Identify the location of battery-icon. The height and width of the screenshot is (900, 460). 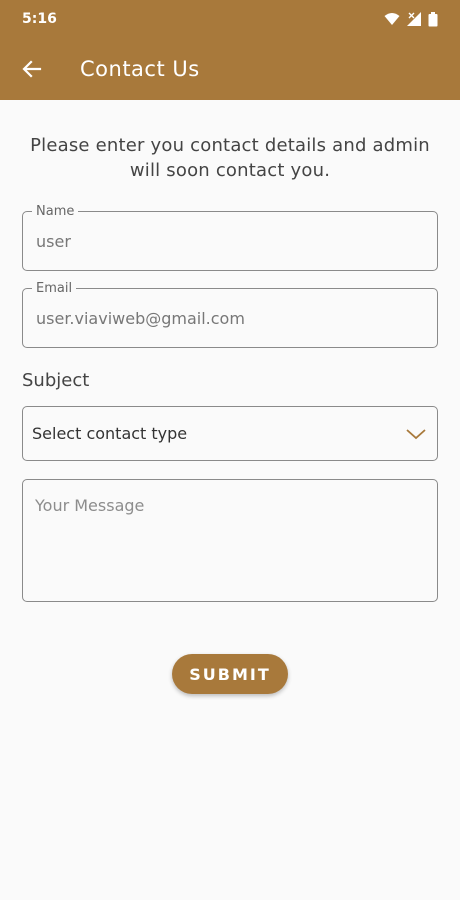
(433, 18).